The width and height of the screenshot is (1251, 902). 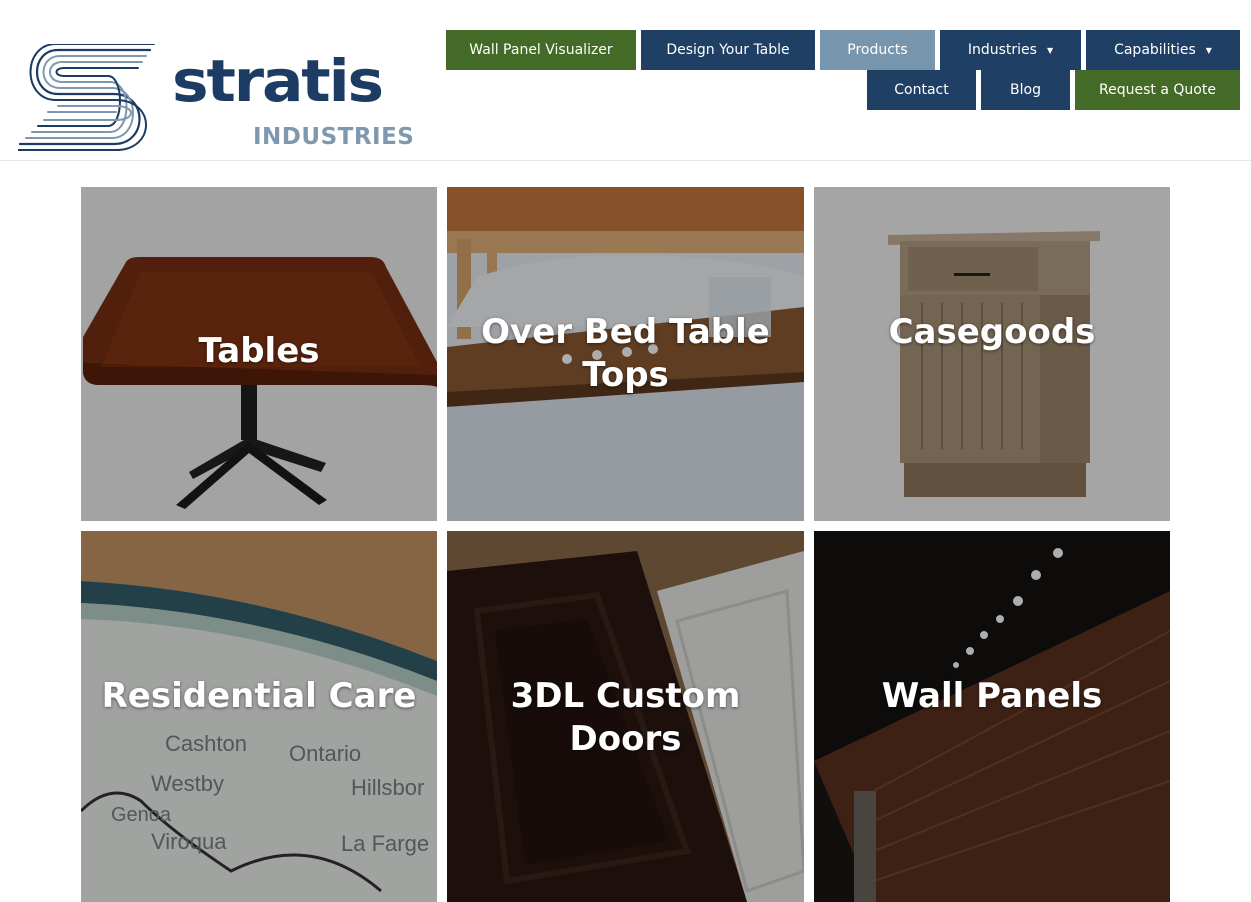 I want to click on tile-title: Residential Care, so click(x=259, y=696).